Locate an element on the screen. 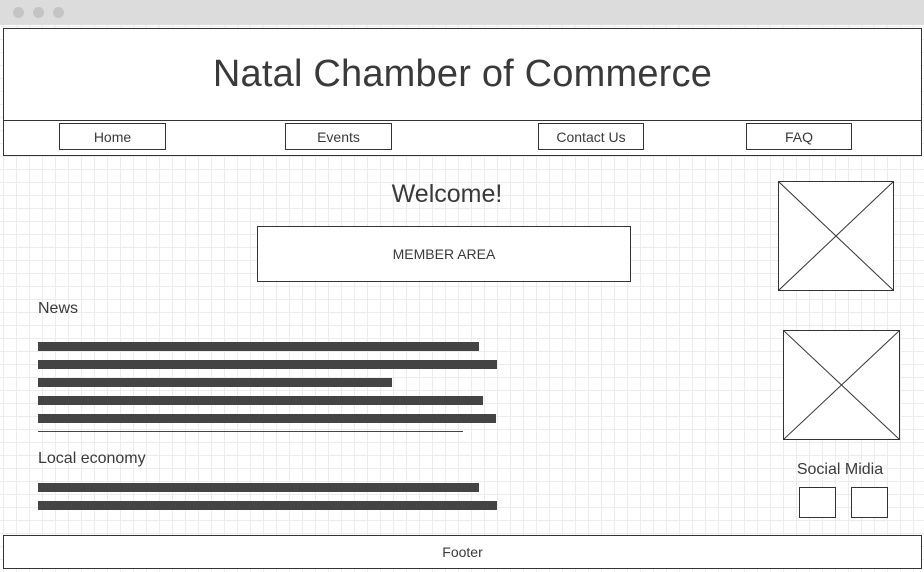 The height and width of the screenshot is (572, 924). window-minimize-icon is located at coordinates (38, 12).